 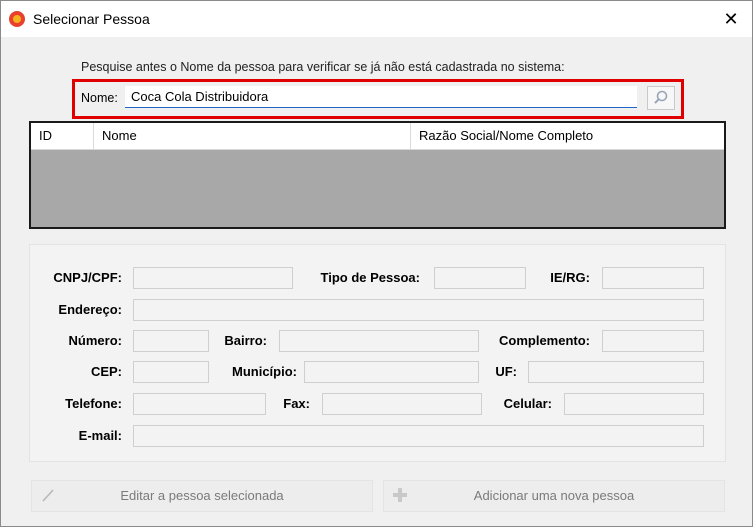 I want to click on municipio-field, so click(x=391, y=372).